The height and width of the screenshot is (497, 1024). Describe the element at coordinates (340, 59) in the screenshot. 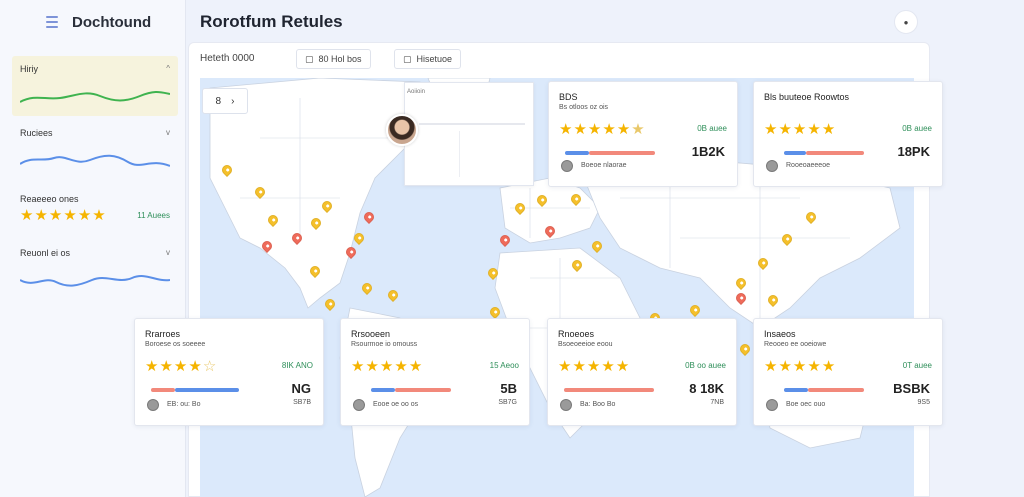

I see `toolbar-button-1-label: 80 Hol bos` at that location.